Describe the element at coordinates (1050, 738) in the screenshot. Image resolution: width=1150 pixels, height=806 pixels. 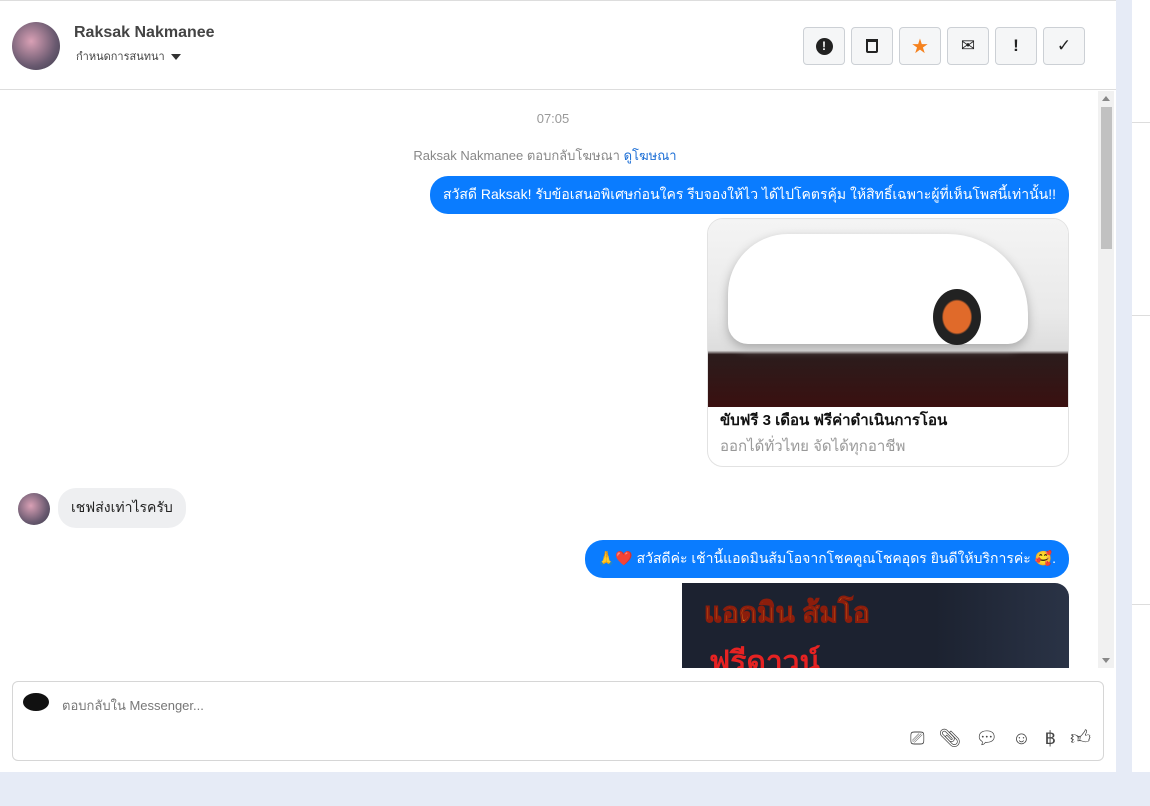
I see `baht-icon: ฿` at that location.